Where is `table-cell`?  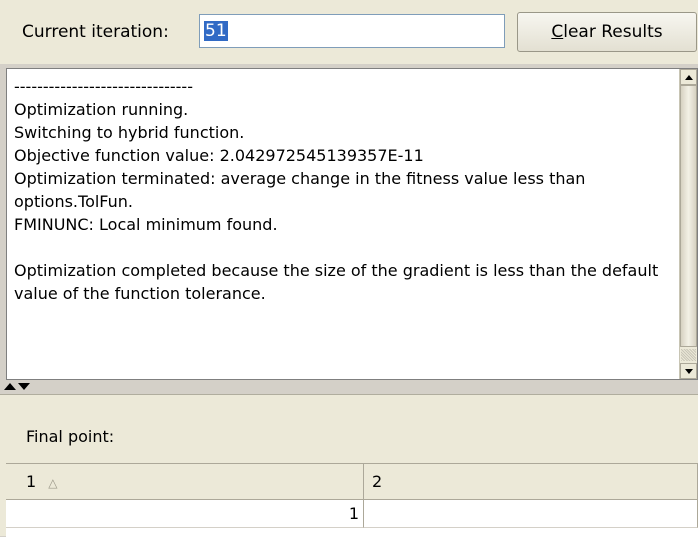
table-cell is located at coordinates (531, 514).